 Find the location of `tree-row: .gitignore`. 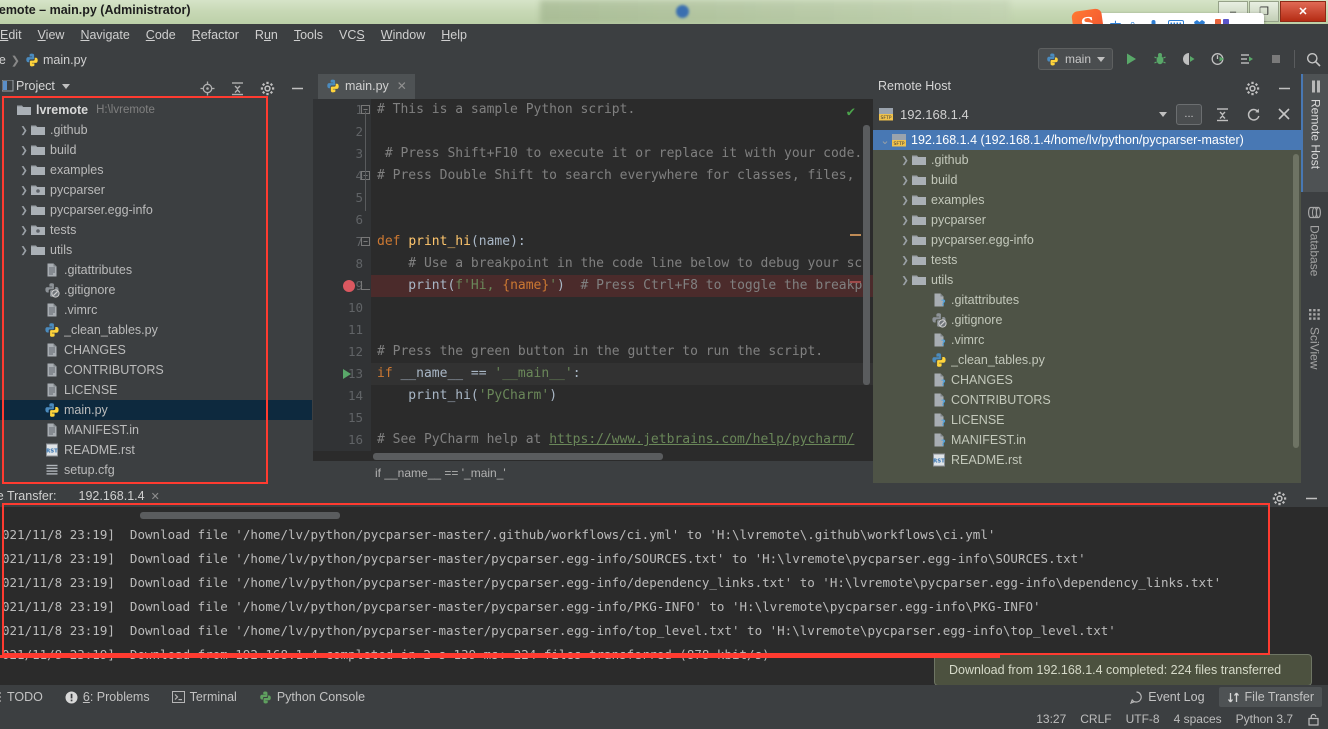

tree-row: .gitignore is located at coordinates (1087, 320).